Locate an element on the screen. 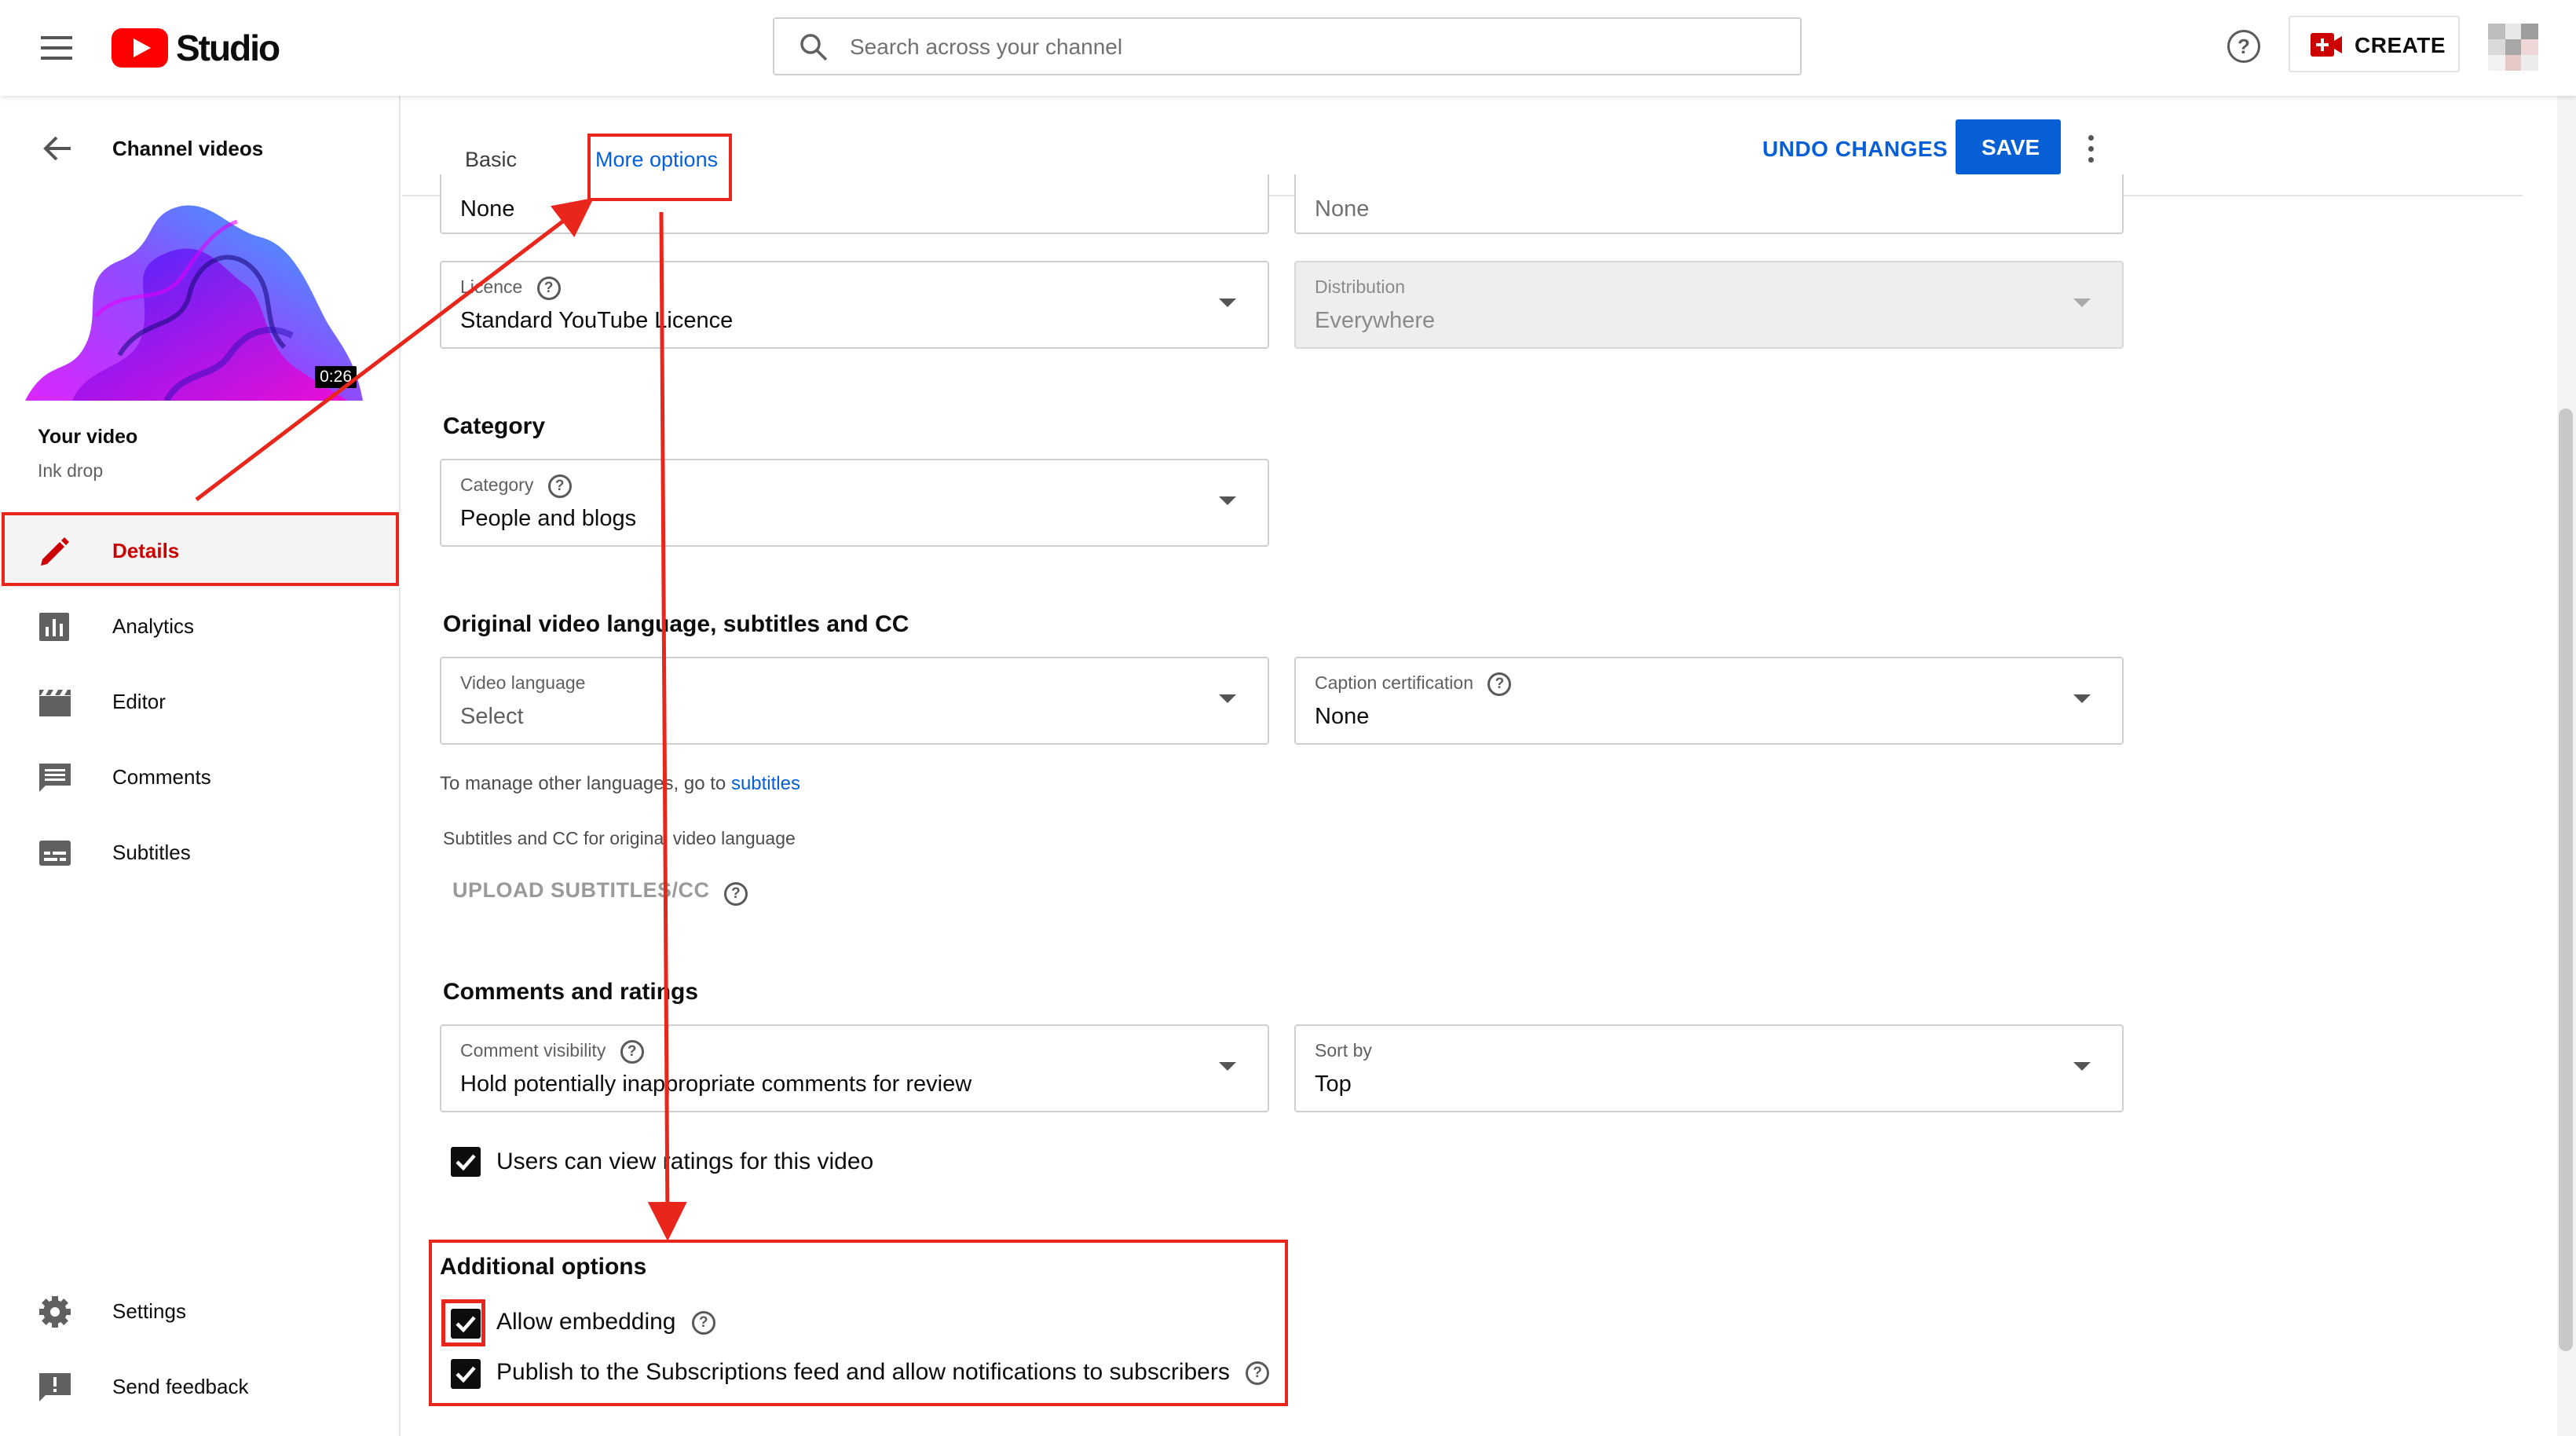 This screenshot has height=1436, width=2576. video-language-value: Select is located at coordinates (492, 717).